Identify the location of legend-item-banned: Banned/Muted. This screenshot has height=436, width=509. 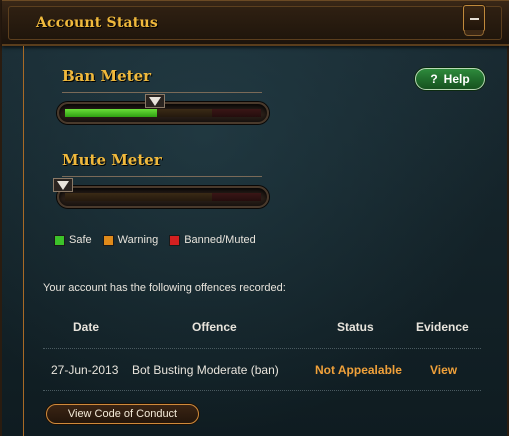
(212, 240).